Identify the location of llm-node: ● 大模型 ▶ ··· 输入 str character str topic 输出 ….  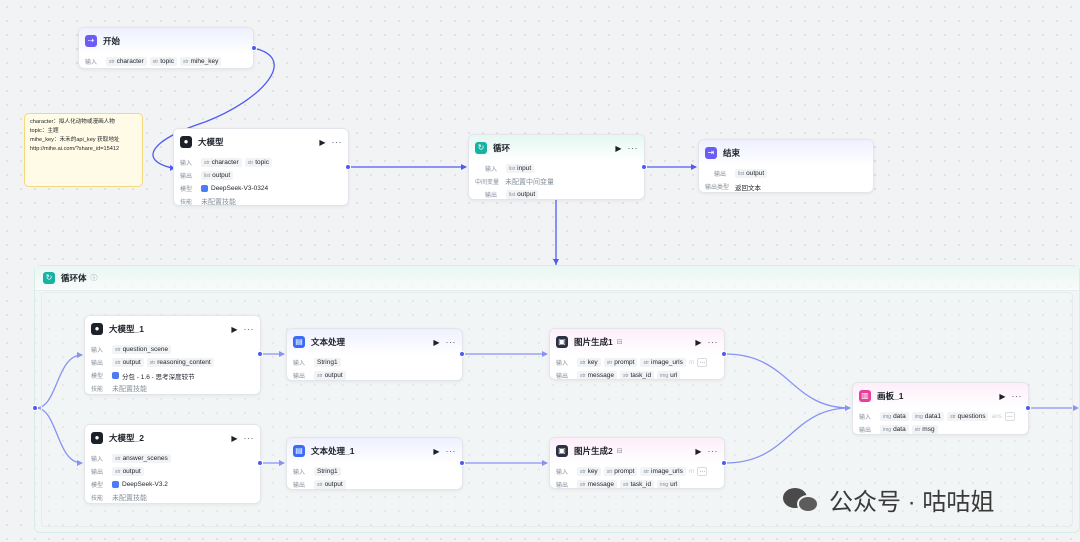
(261, 167).